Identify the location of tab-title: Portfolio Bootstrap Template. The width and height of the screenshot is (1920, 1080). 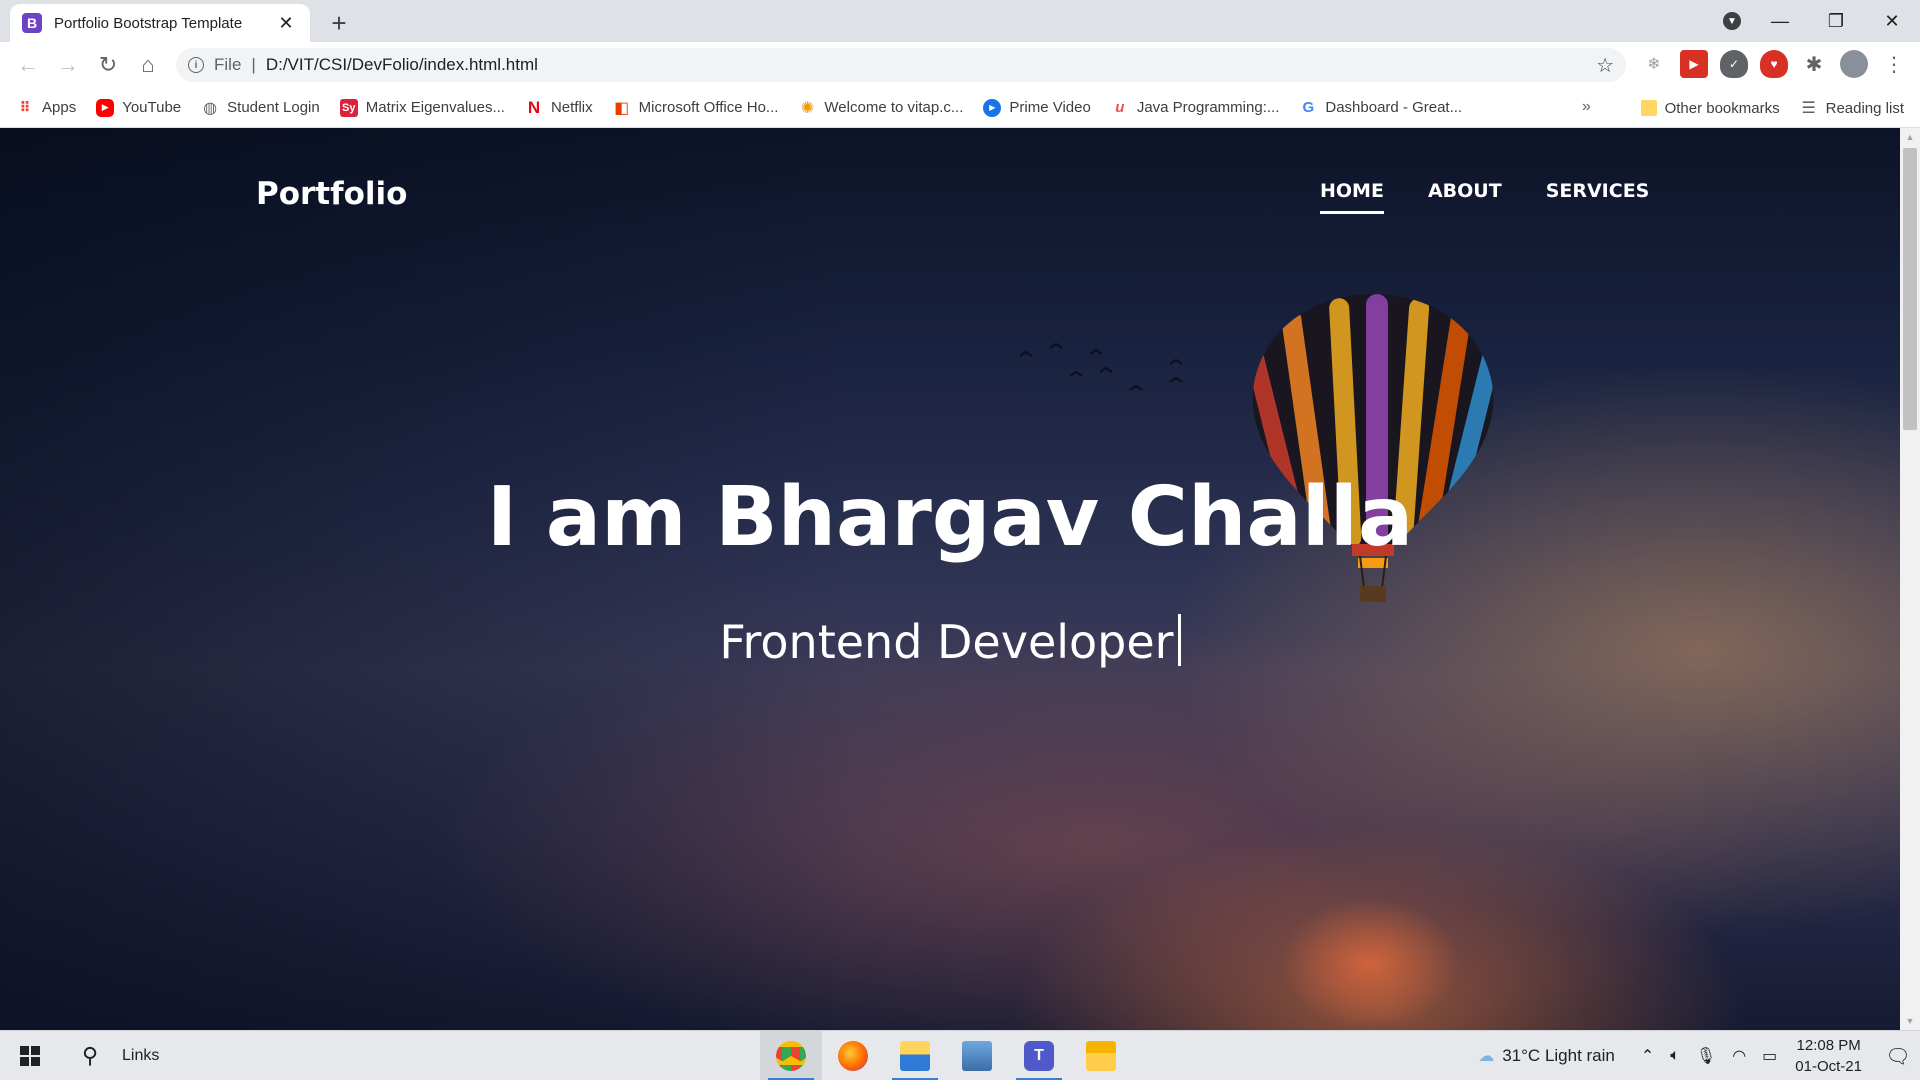
(148, 23).